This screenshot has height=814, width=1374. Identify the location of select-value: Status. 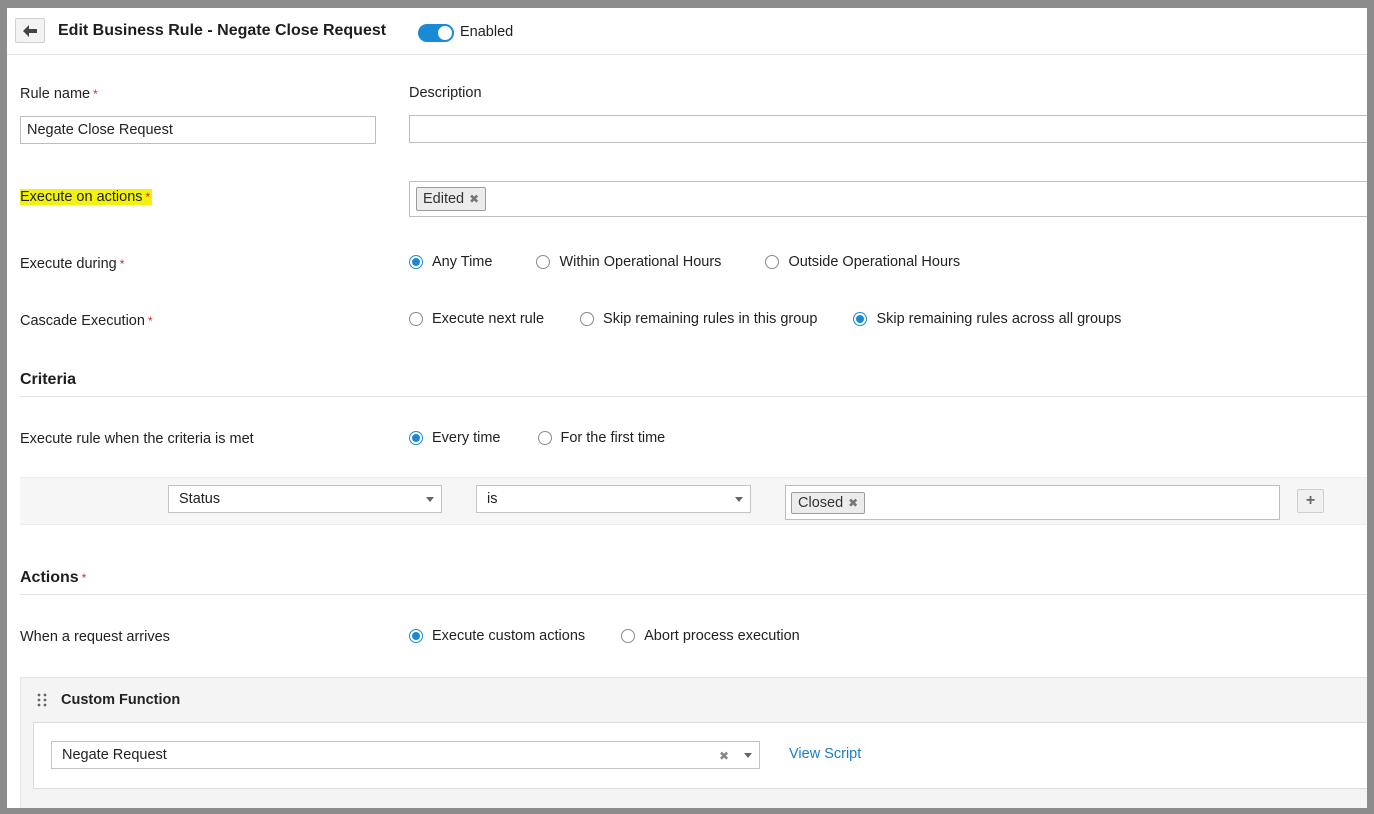
(200, 499).